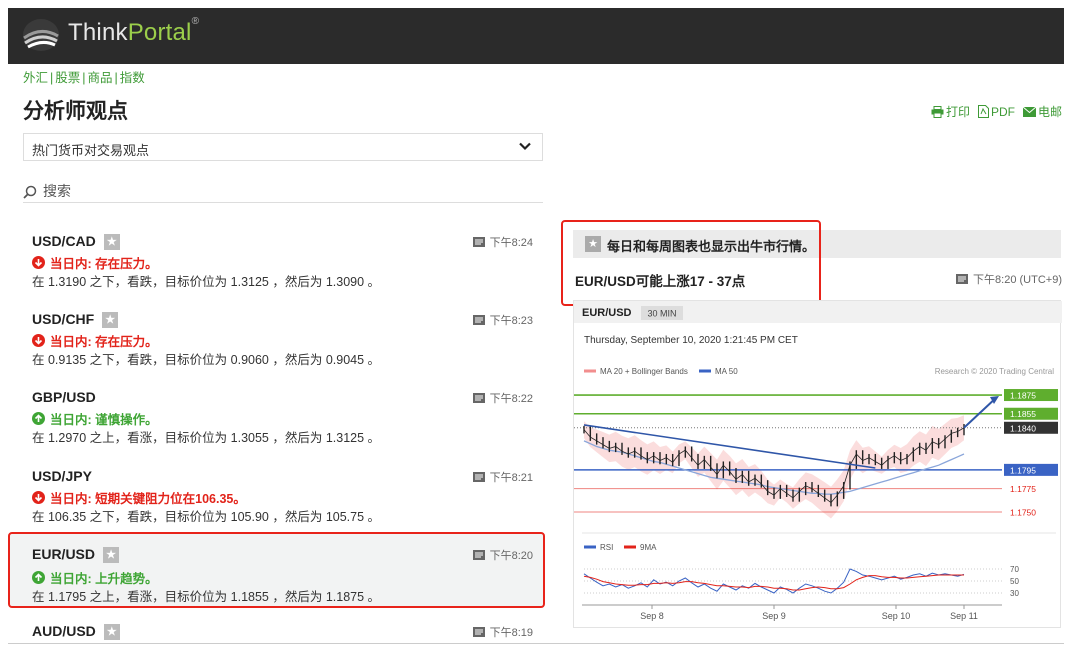 The height and width of the screenshot is (645, 1067). Describe the element at coordinates (502, 398) in the screenshot. I see `item-time: 下午8:22` at that location.